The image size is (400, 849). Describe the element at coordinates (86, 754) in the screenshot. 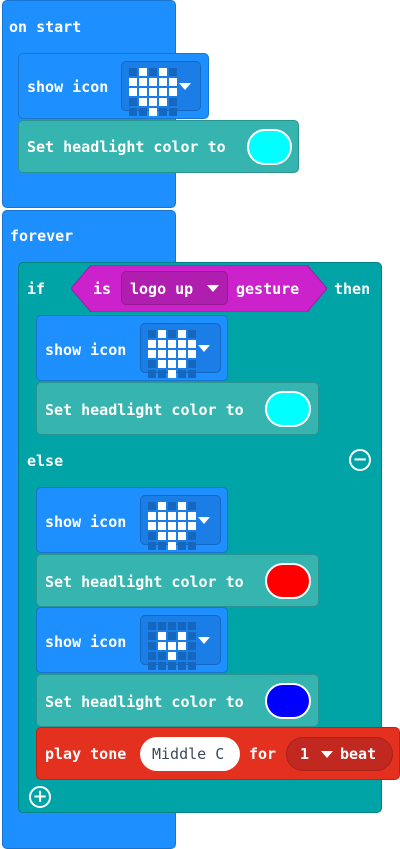

I see `play-tone-label: play tone` at that location.